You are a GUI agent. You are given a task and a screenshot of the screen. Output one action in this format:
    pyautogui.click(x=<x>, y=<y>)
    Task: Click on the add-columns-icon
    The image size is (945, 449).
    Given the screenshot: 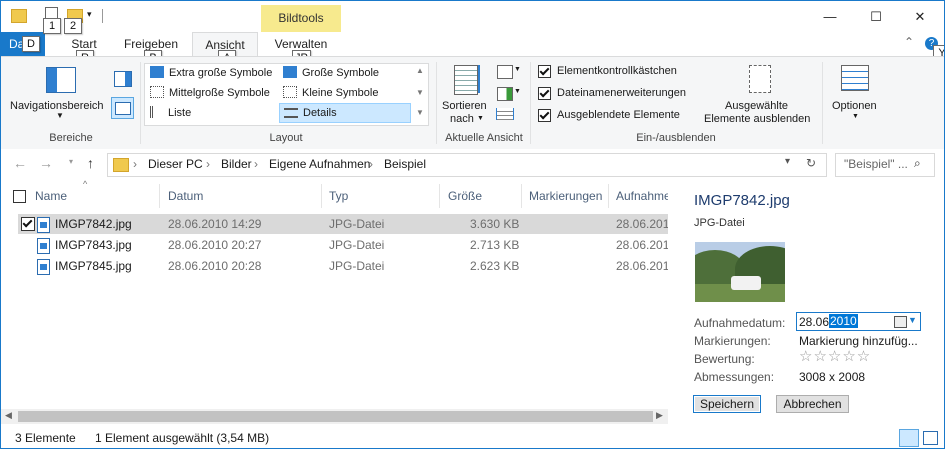 What is the action you would take?
    pyautogui.click(x=505, y=94)
    